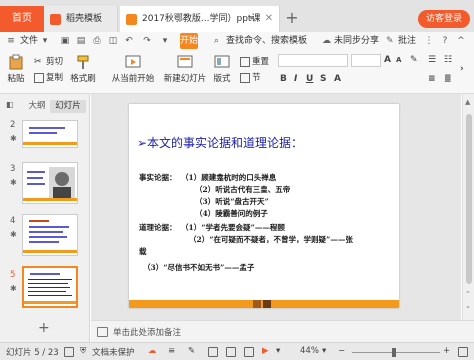 The image size is (474, 360). What do you see at coordinates (448, 60) in the screenshot?
I see `numbering-icon: ☷` at bounding box center [448, 60].